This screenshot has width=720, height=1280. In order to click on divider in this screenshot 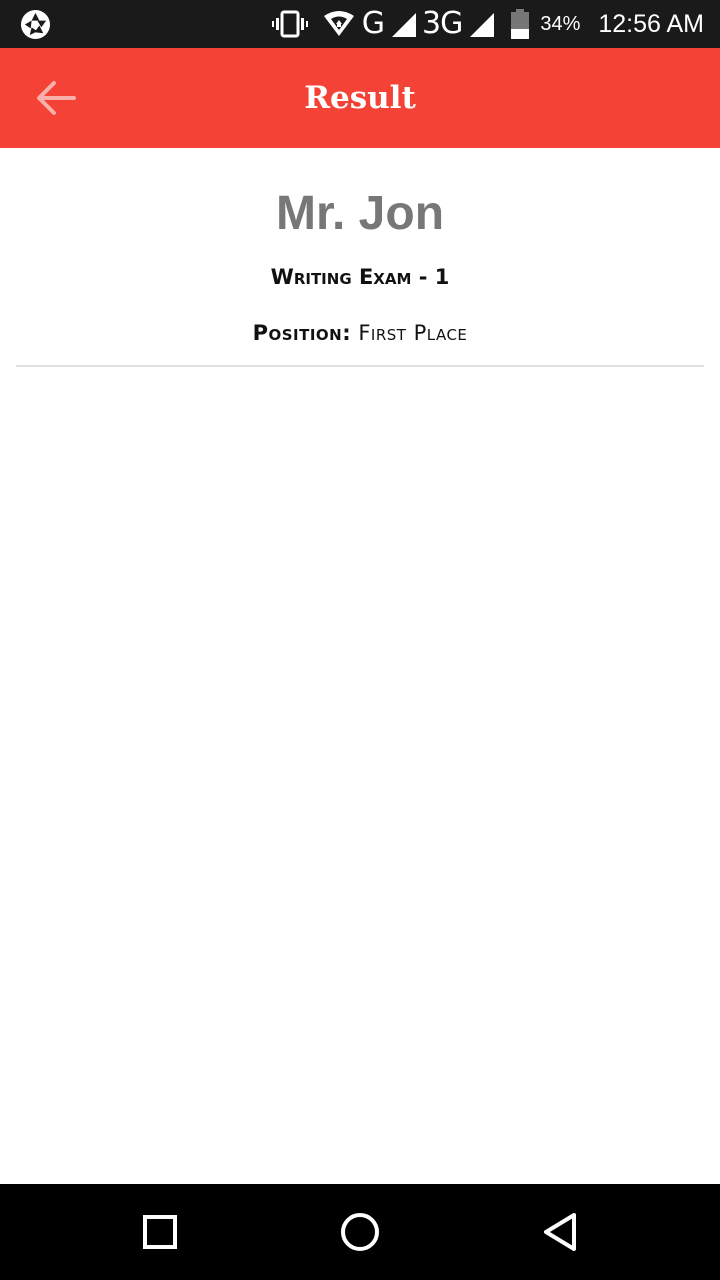, I will do `click(360, 366)`.